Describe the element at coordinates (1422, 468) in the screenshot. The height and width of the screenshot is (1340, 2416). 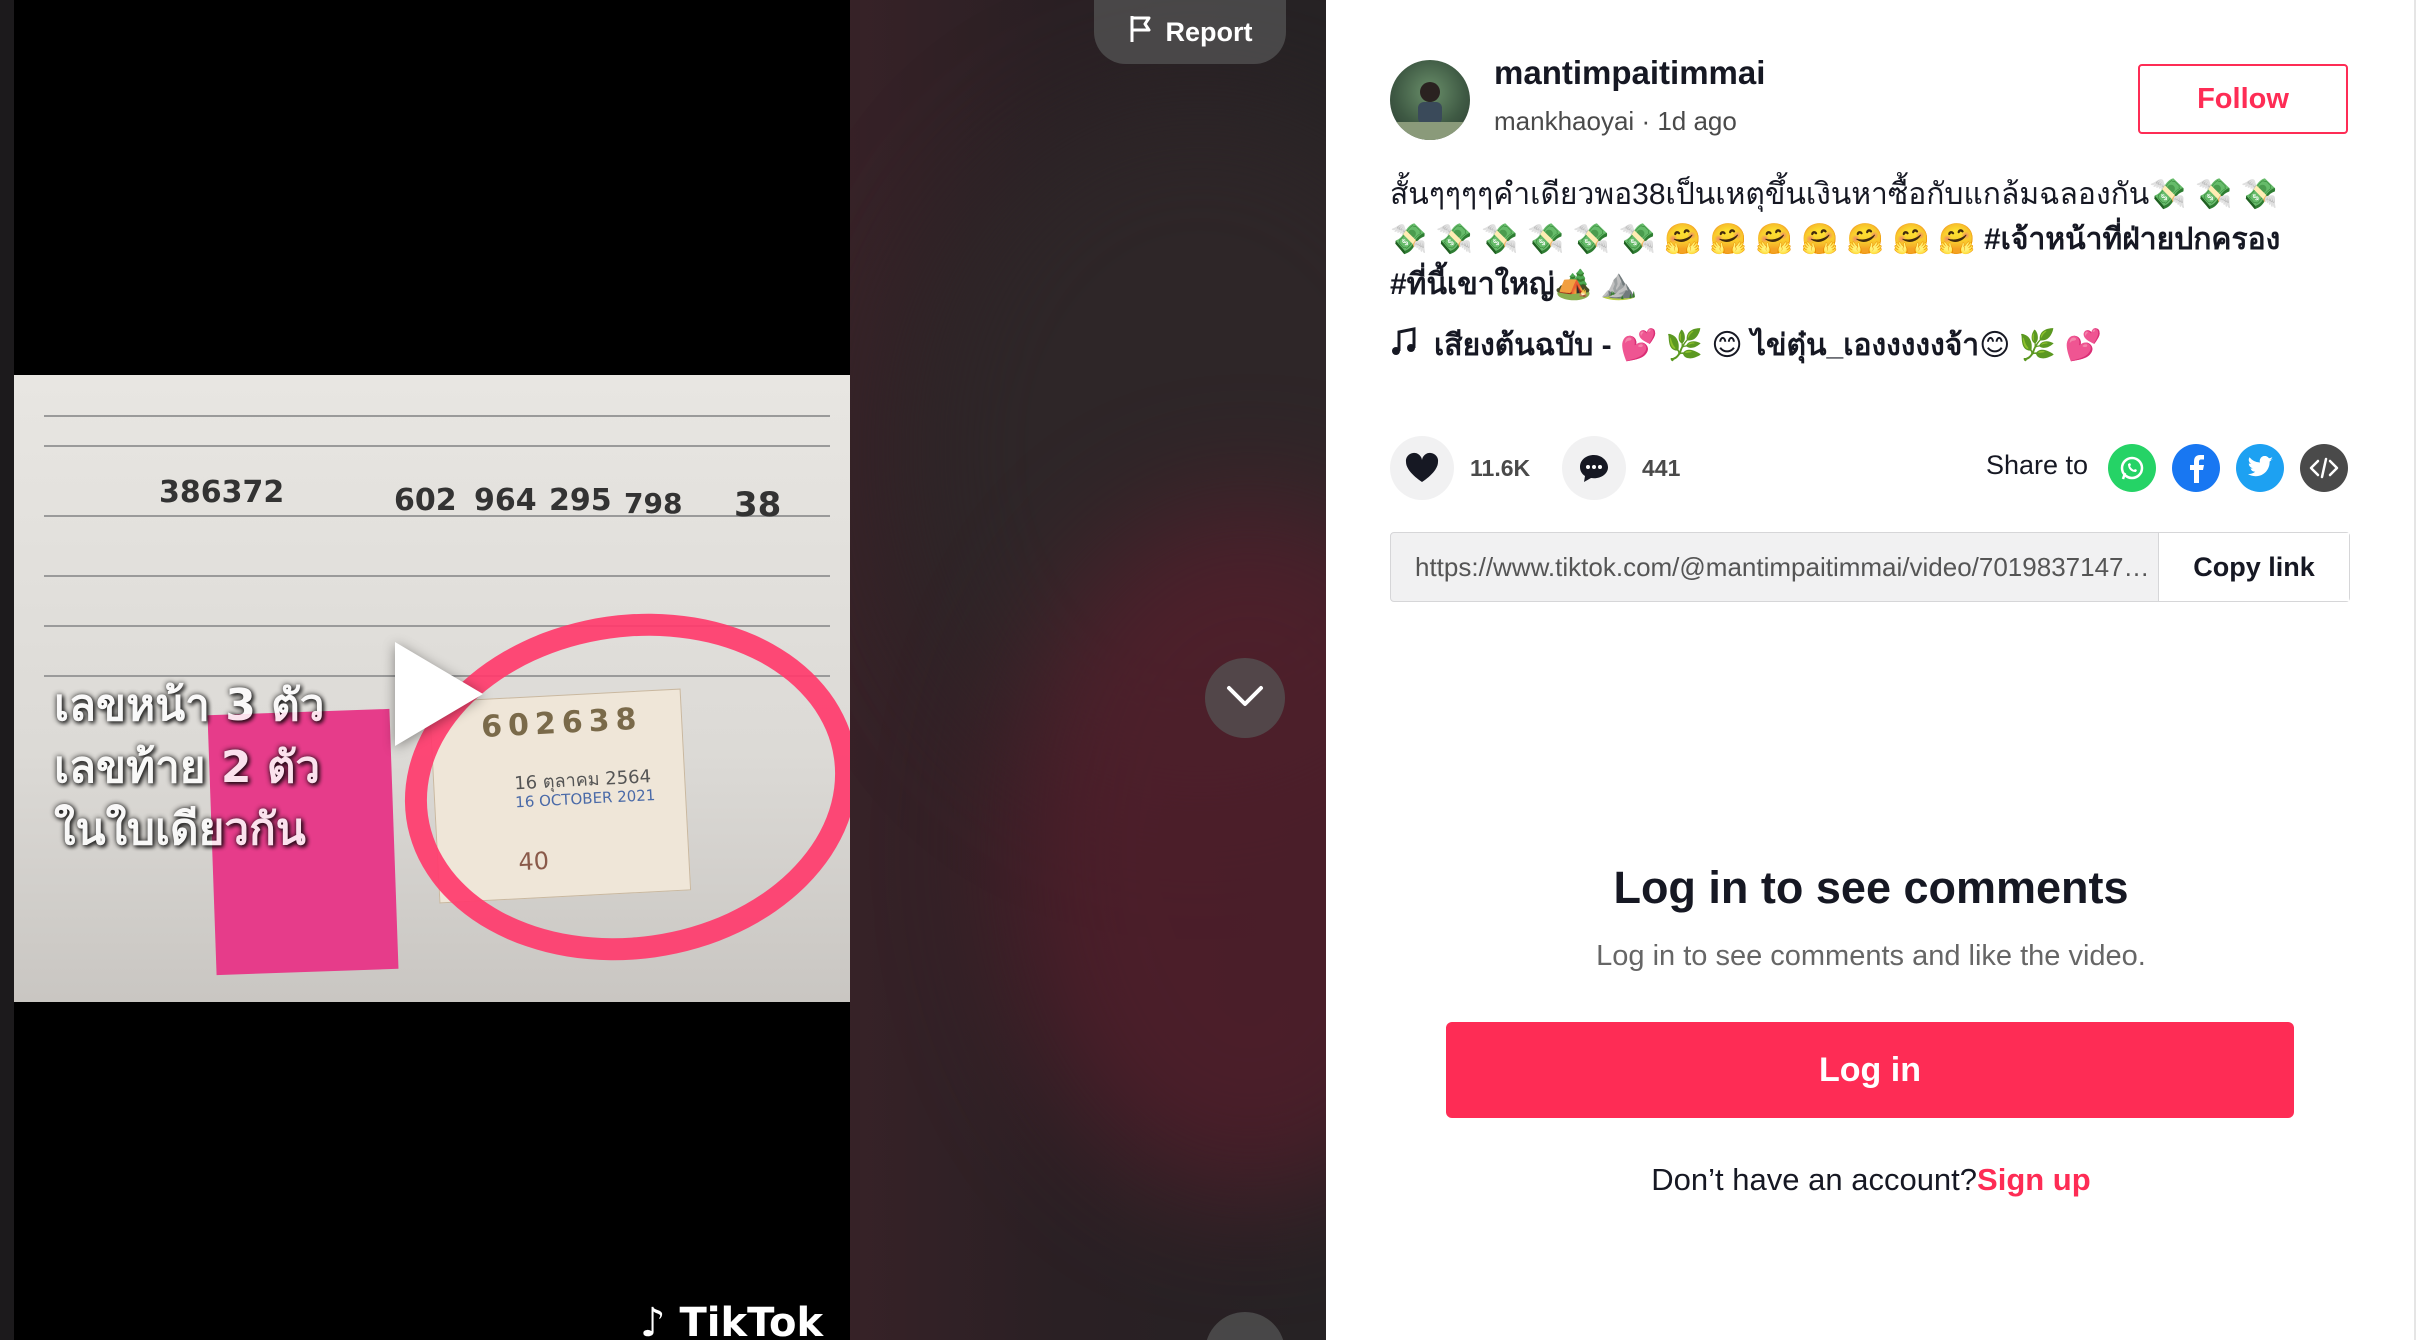
I see `heart-icon` at that location.